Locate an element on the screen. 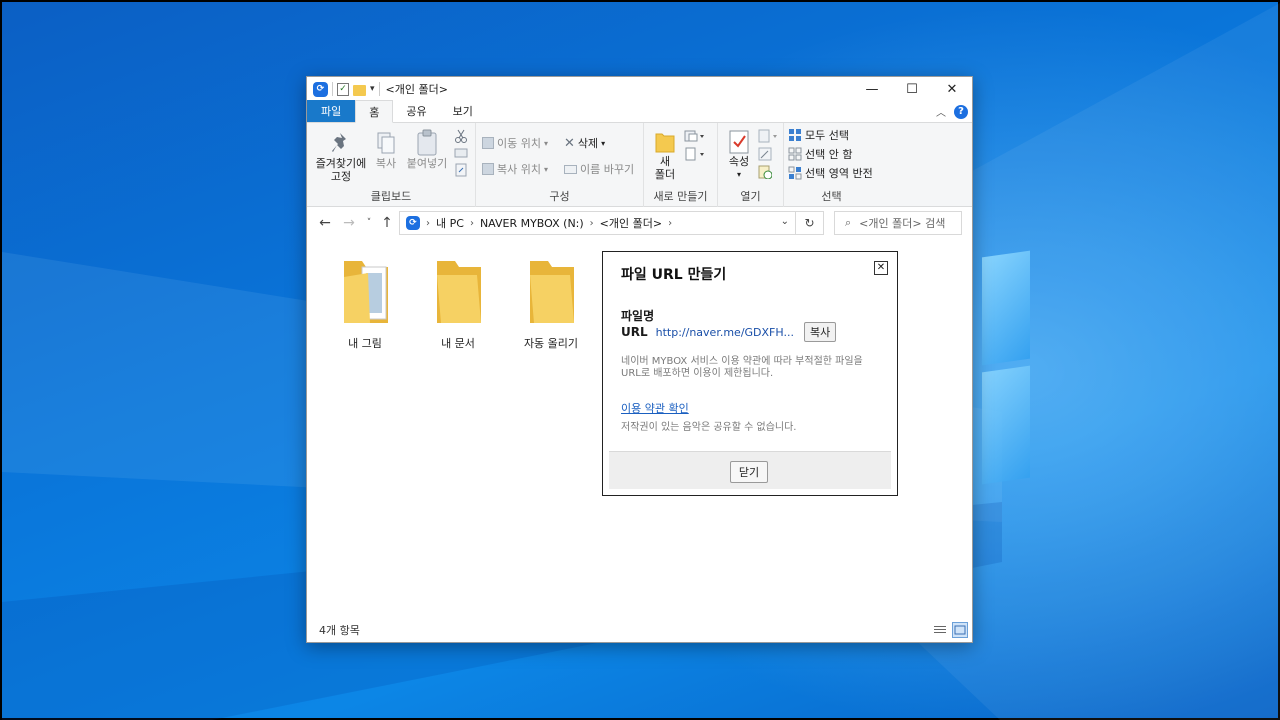  dialog-footer: 닫기 is located at coordinates (750, 470).